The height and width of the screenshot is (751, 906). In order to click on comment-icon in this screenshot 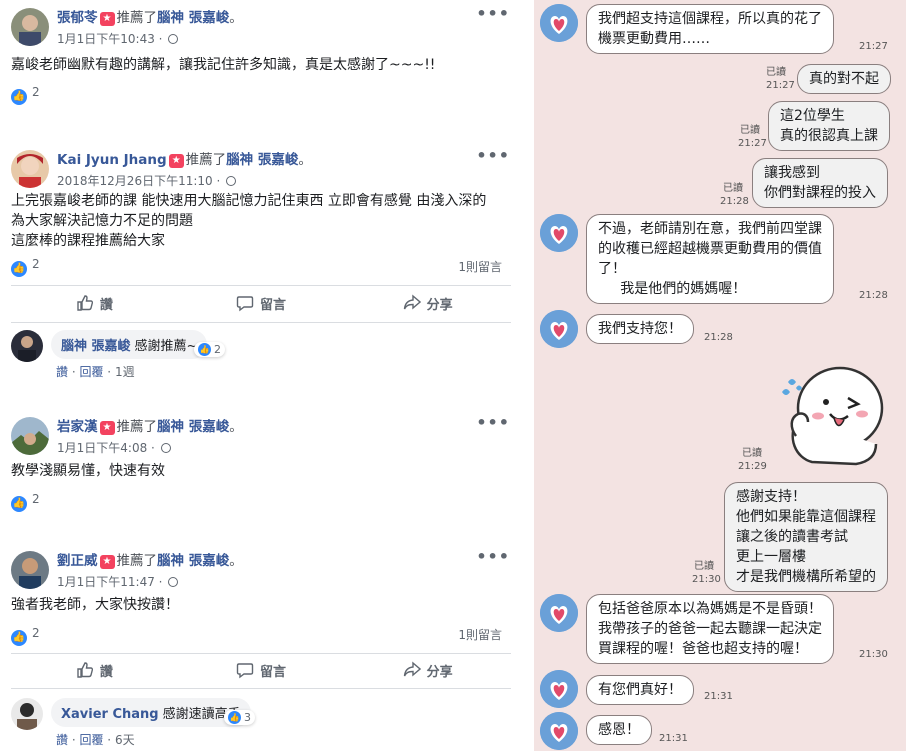, I will do `click(245, 671)`.